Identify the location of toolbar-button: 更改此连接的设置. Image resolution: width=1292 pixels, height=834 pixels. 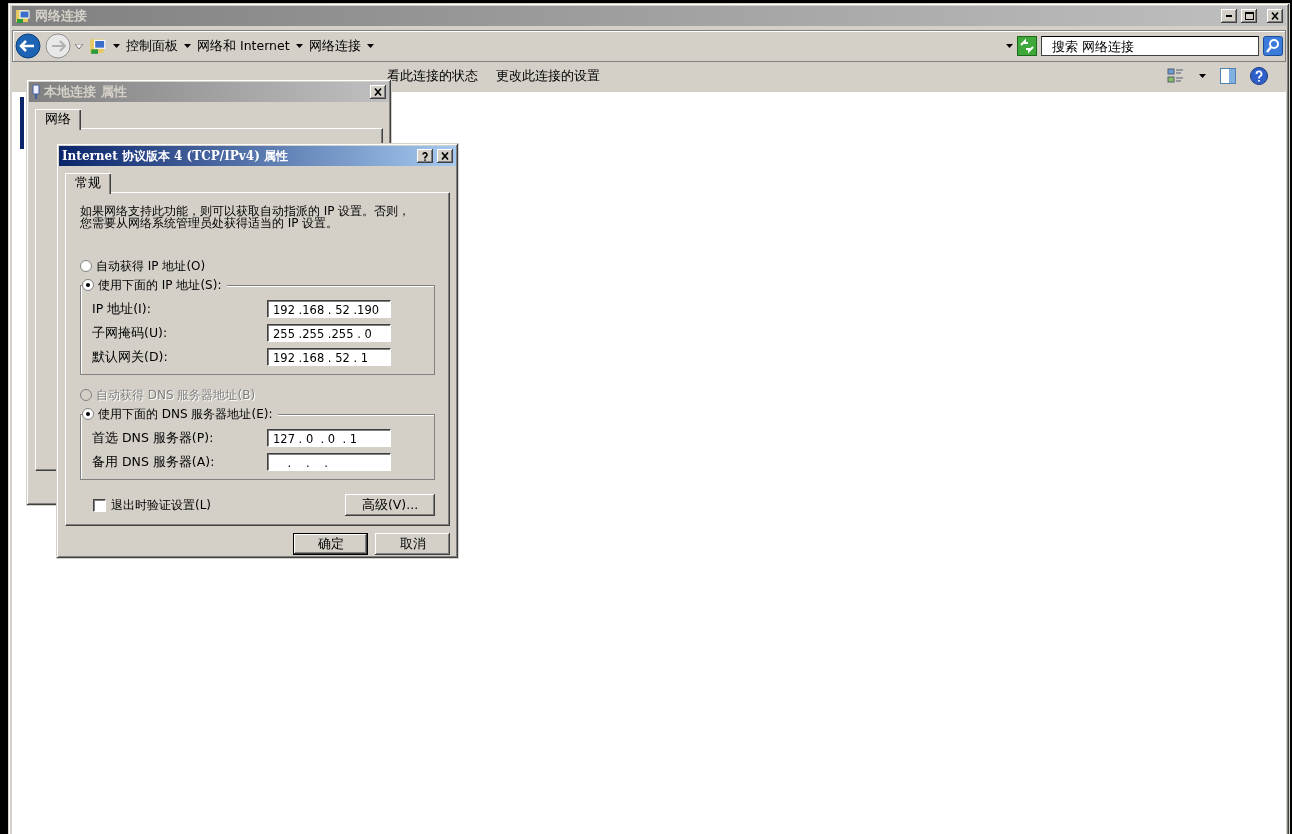
(548, 76).